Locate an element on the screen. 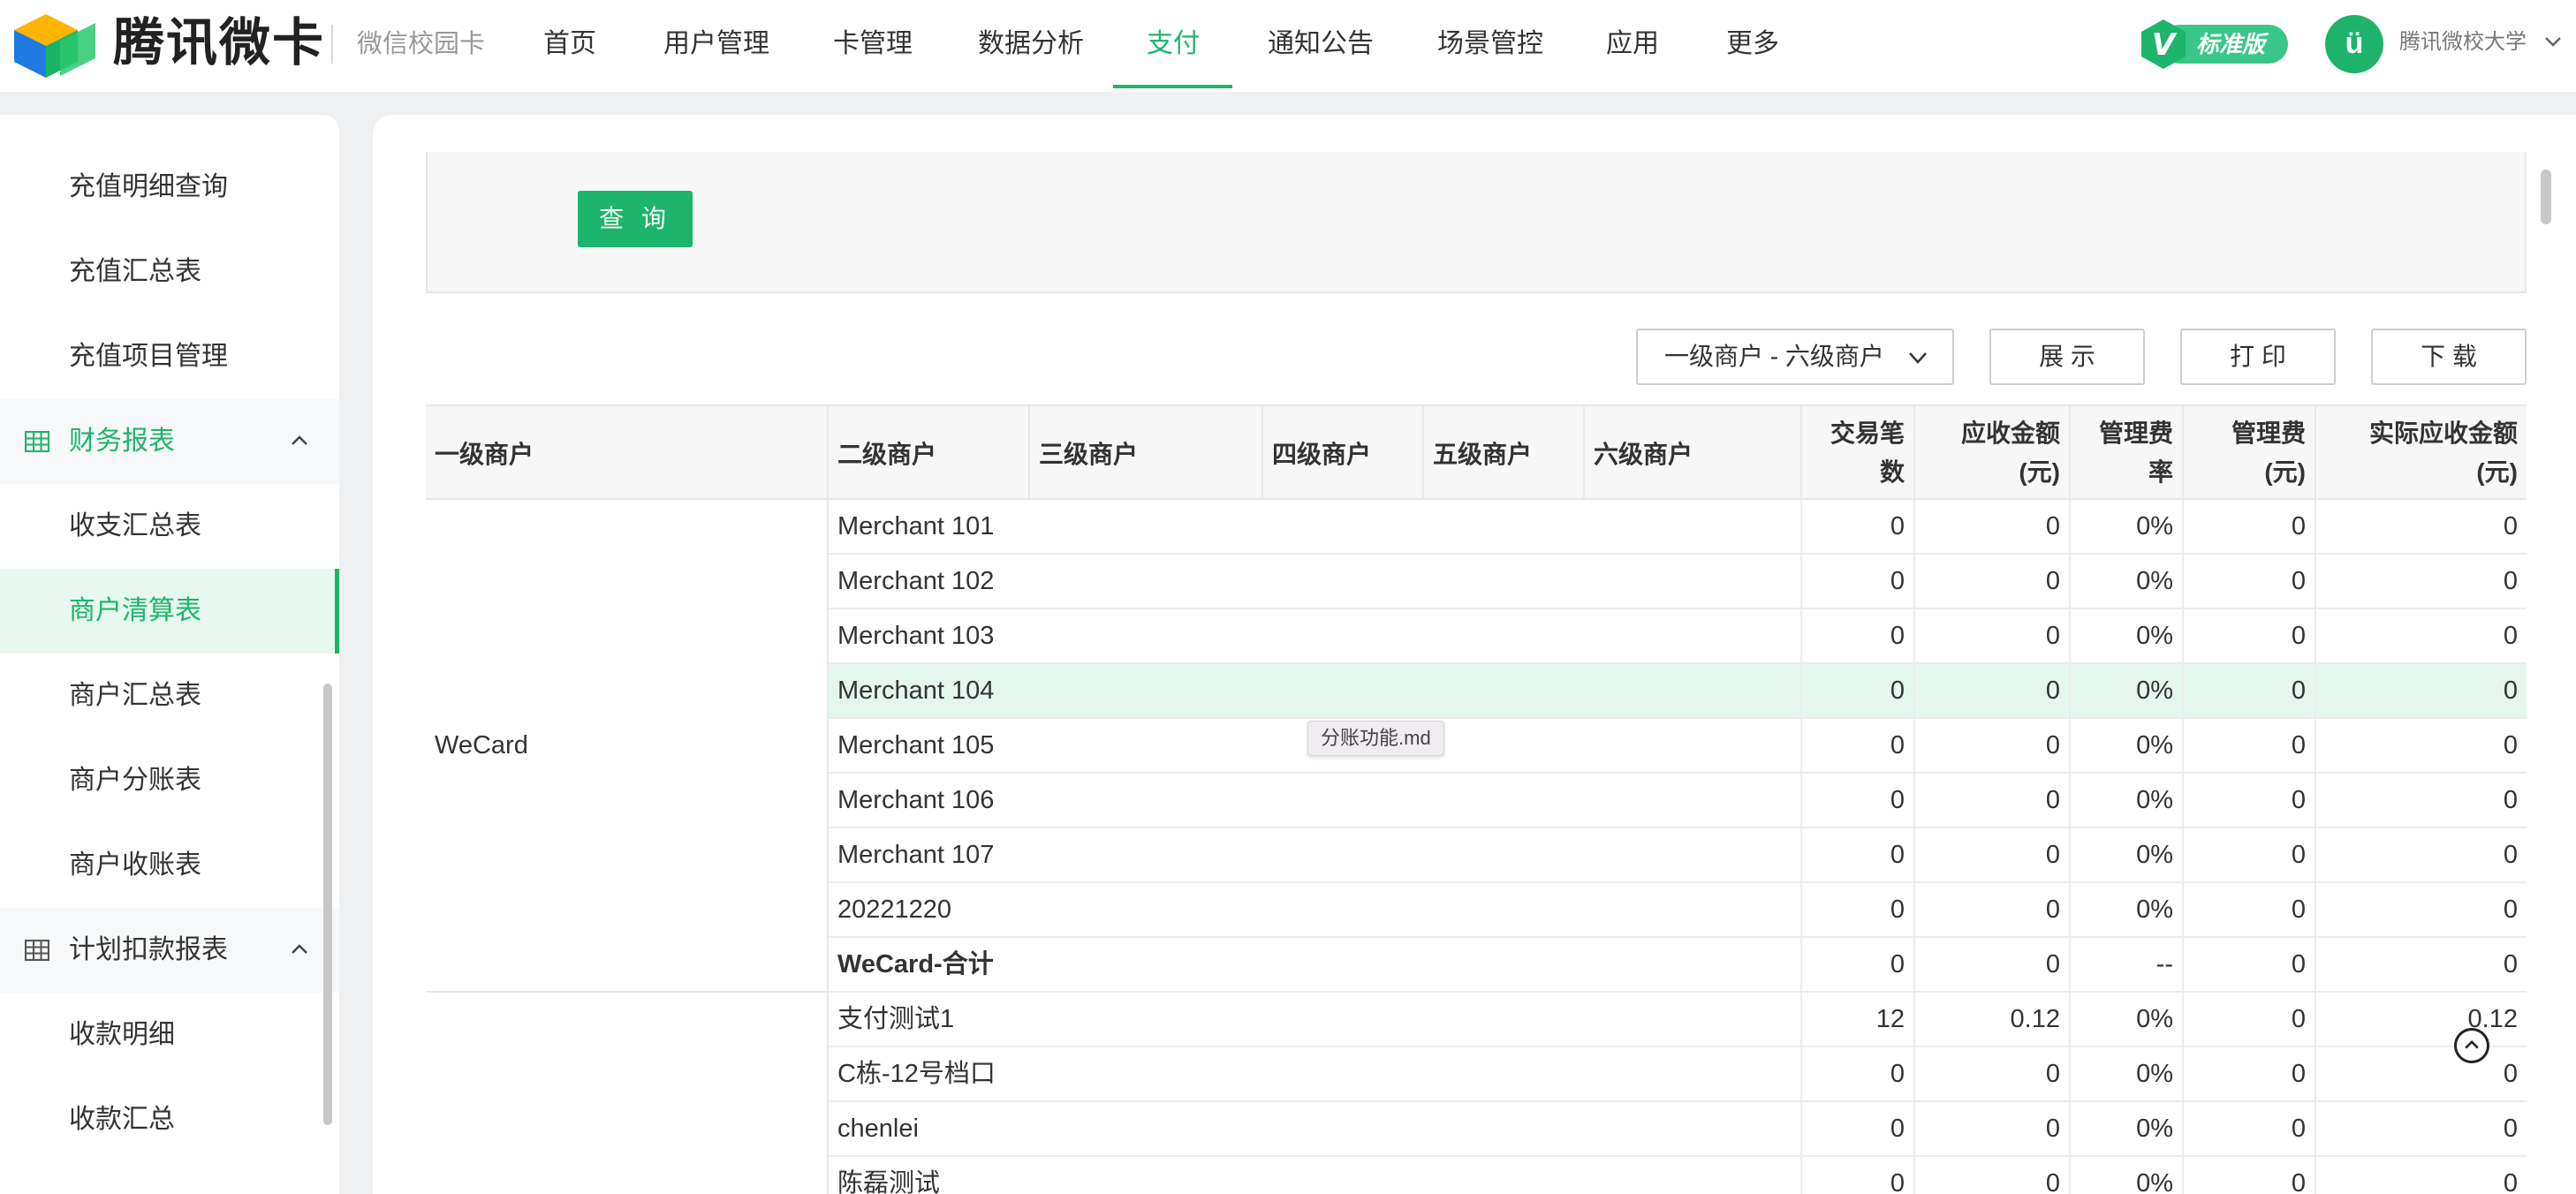 Image resolution: width=2576 pixels, height=1194 pixels. table-row: C栋-12号档口 0 0 0% 0 0 is located at coordinates (1678, 1074).